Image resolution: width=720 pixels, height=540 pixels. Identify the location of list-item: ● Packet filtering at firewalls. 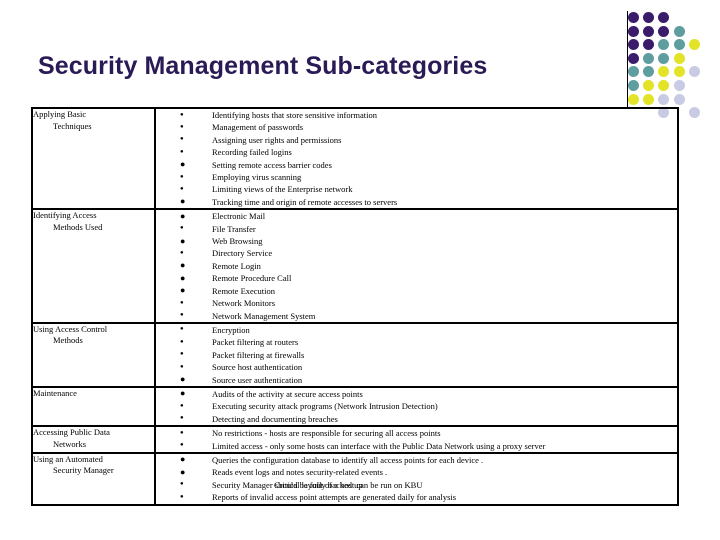
(416, 355).